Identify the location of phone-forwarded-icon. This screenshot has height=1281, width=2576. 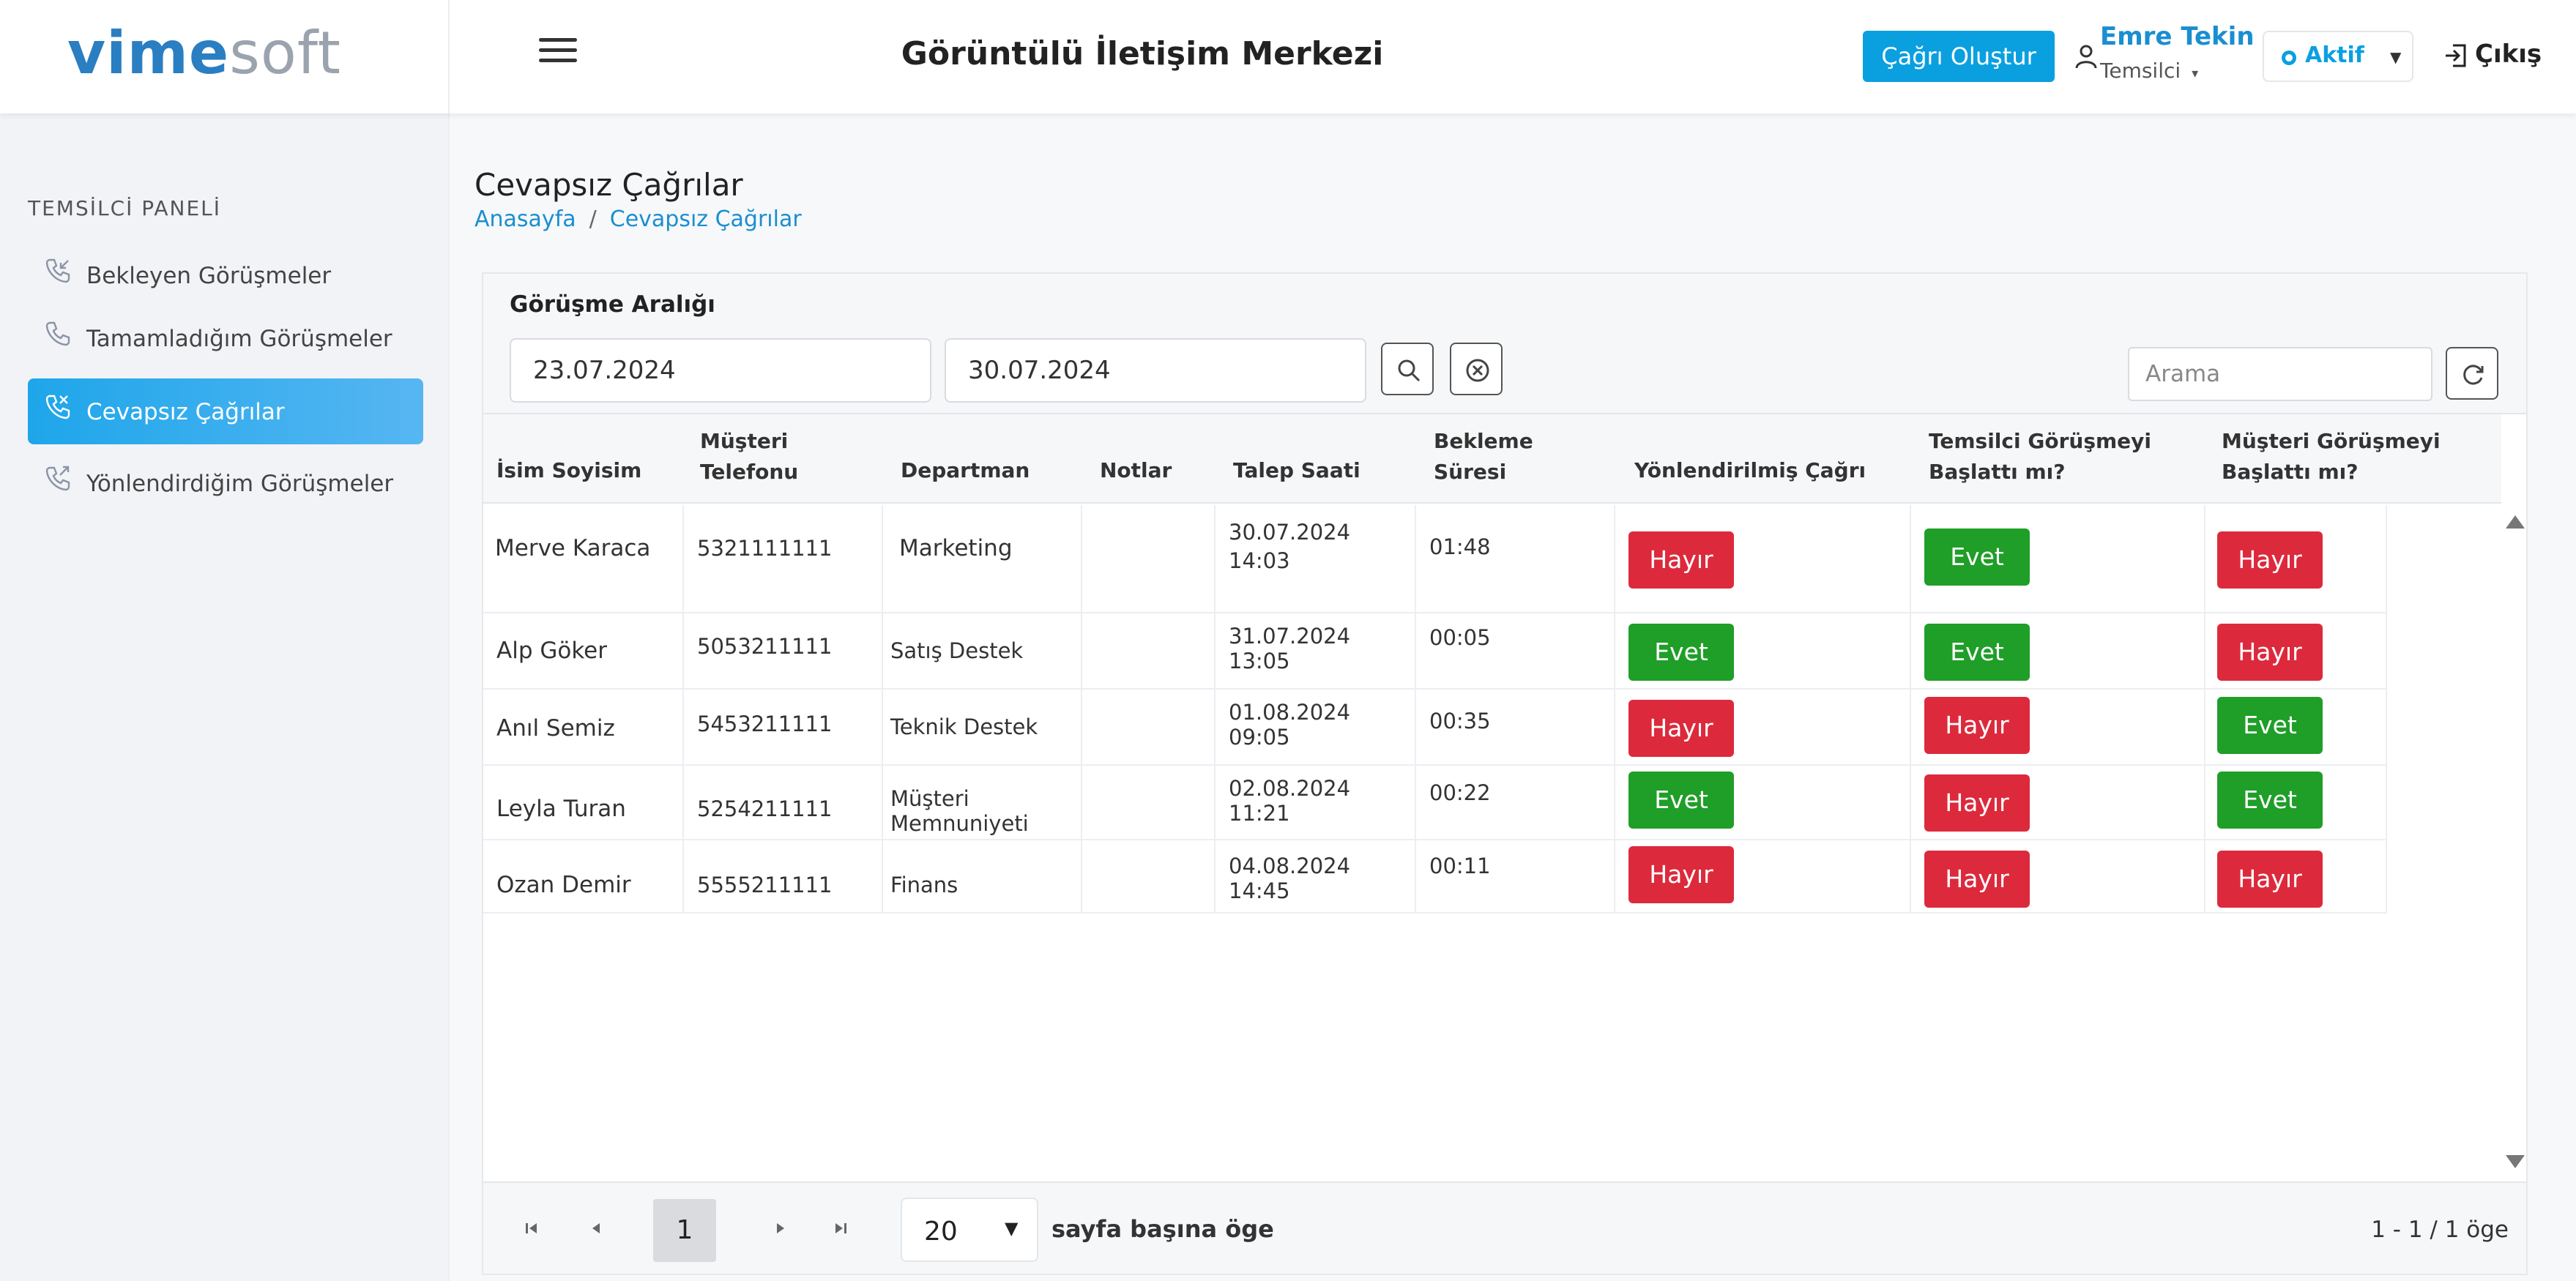
(57, 478).